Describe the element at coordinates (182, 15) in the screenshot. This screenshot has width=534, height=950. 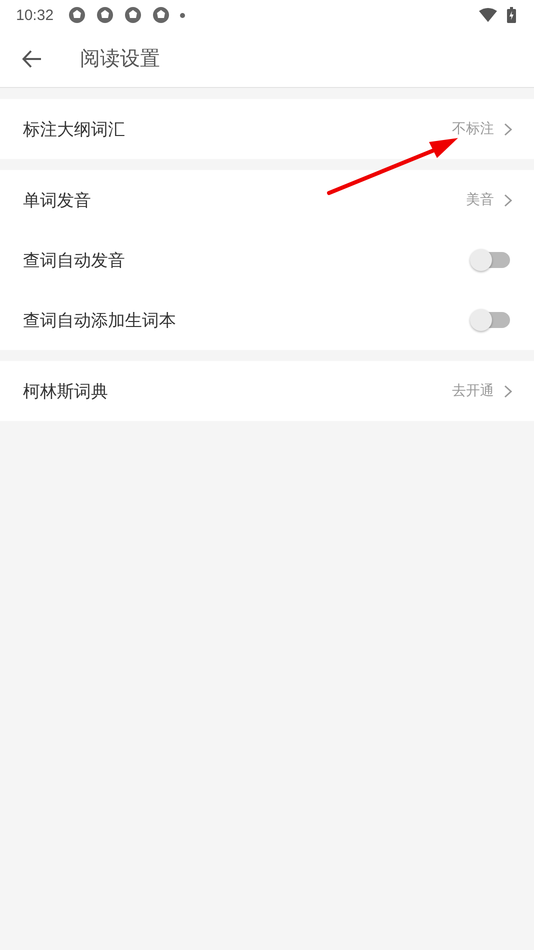
I see `dot-icon` at that location.